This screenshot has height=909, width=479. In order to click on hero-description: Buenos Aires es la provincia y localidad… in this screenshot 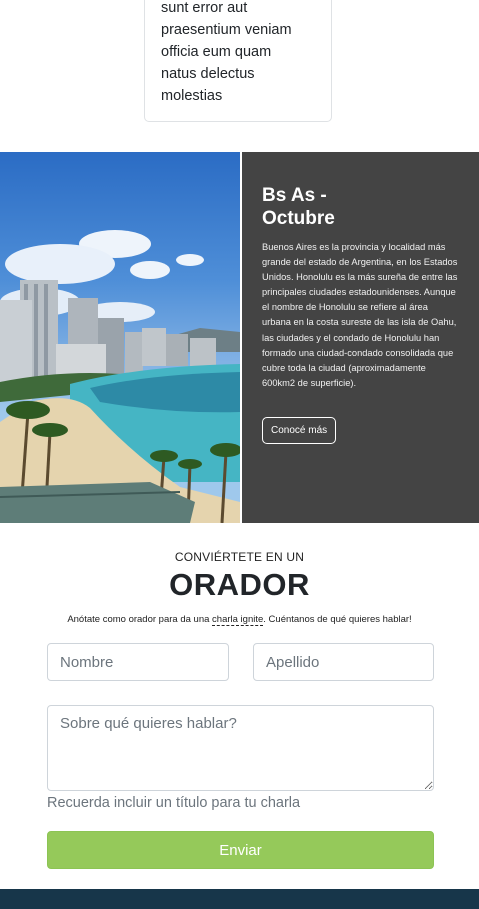, I will do `click(360, 315)`.